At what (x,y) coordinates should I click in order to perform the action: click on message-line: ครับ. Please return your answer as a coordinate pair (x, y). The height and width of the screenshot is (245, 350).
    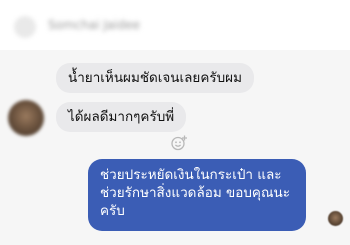
    Looking at the image, I should click on (112, 211).